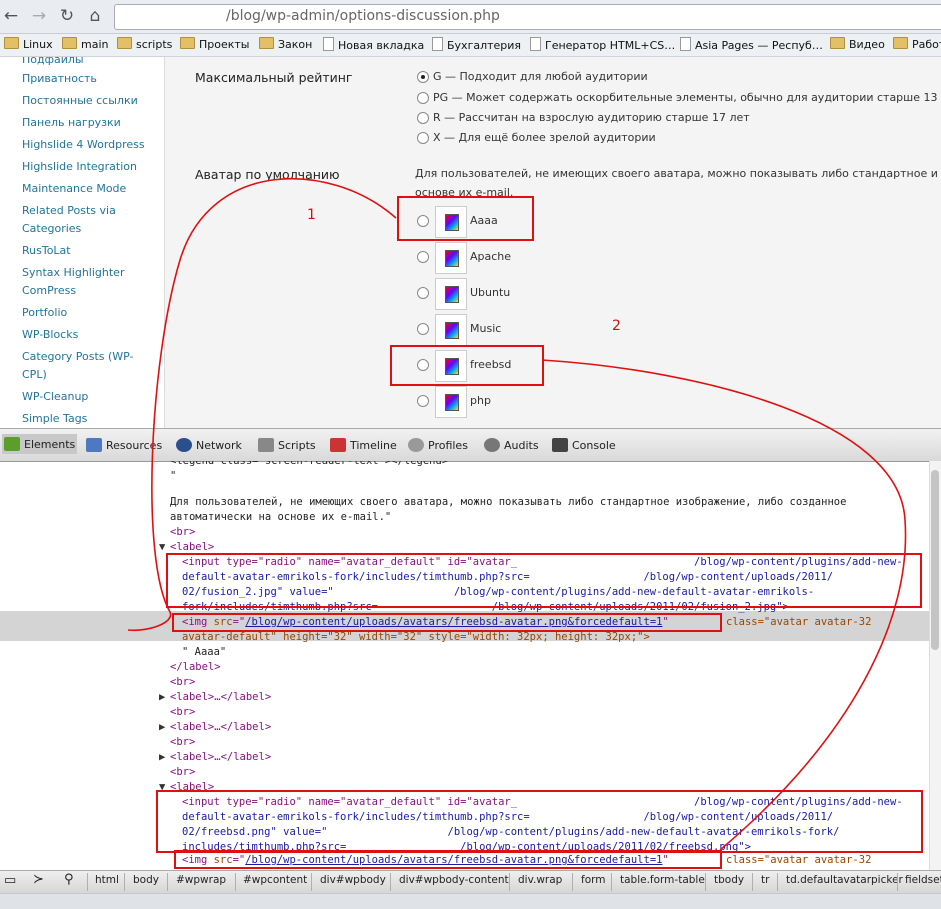  I want to click on breadcrumb-item: td.defaultavatarpicker, so click(844, 880).